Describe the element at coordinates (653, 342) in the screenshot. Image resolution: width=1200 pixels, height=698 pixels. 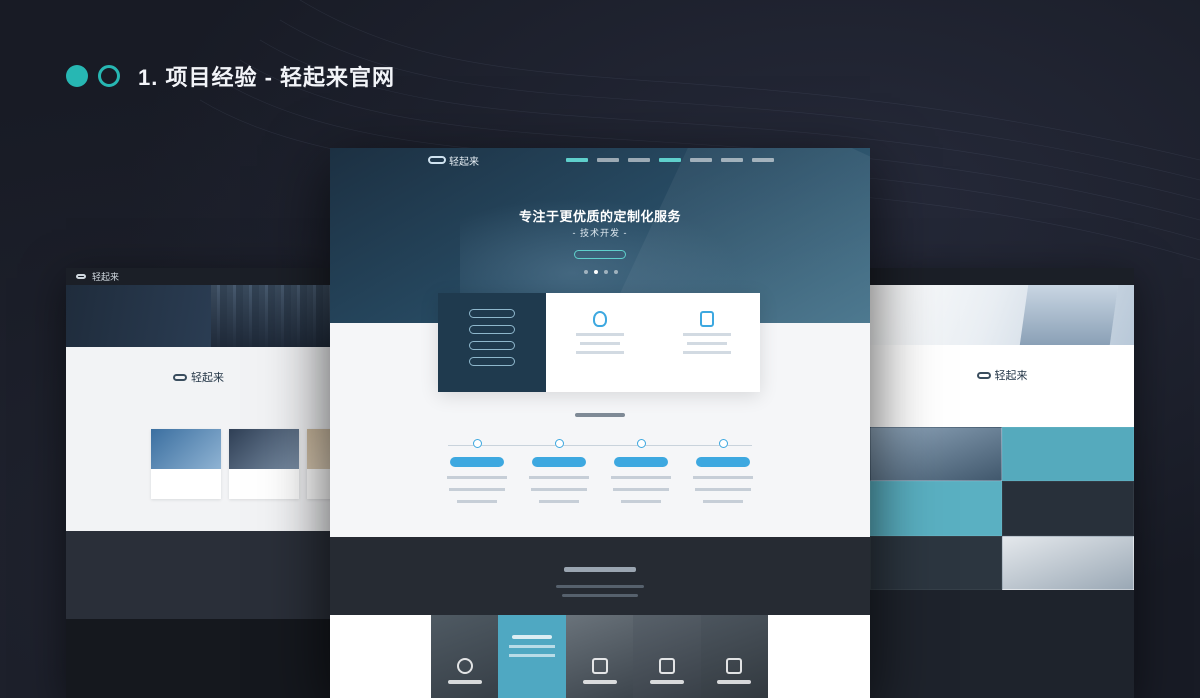
I see `service-items` at that location.